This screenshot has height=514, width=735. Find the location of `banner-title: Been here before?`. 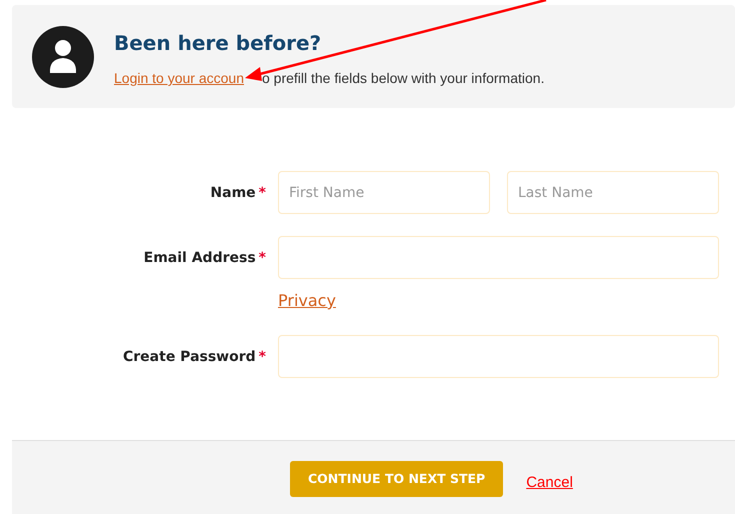

banner-title: Been here before? is located at coordinates (218, 43).